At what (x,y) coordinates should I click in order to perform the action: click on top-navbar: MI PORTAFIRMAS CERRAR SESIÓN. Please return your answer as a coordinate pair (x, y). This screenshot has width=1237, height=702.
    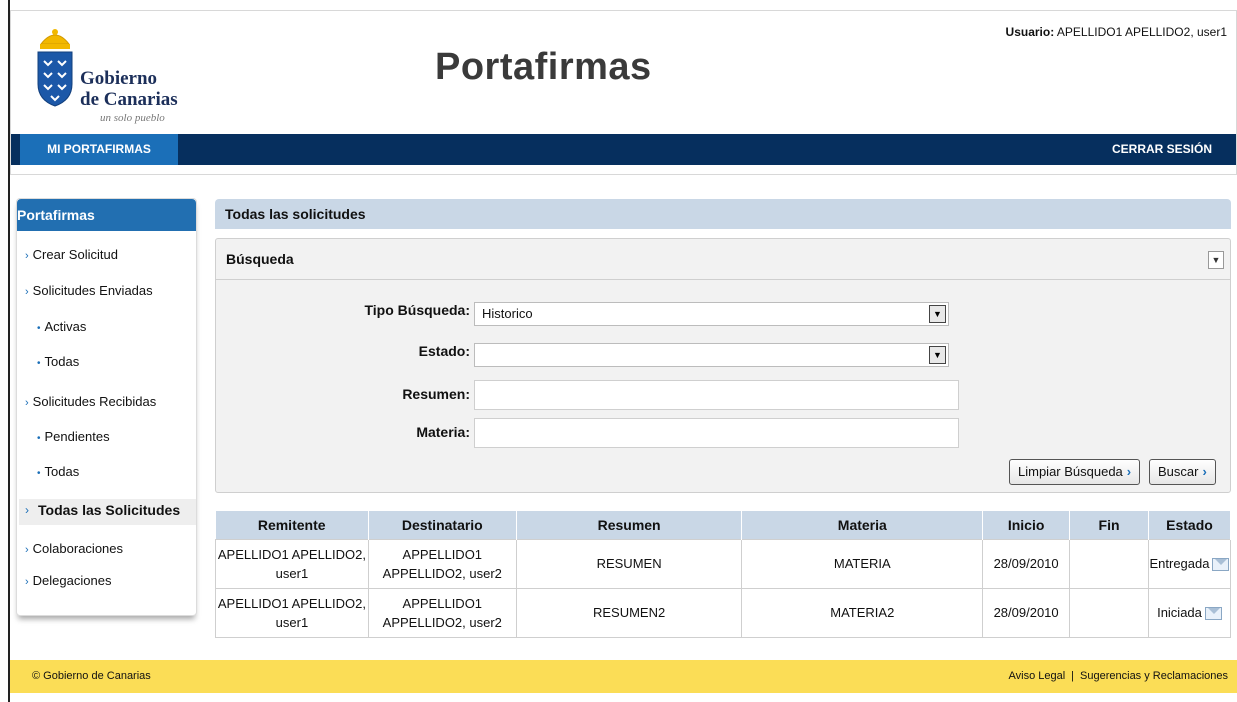
    Looking at the image, I should click on (623, 149).